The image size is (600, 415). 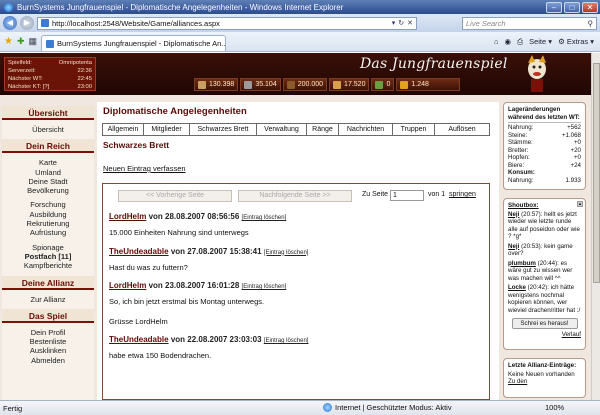 What do you see at coordinates (407, 195) in the screenshot?
I see `page-number-input: 1` at bounding box center [407, 195].